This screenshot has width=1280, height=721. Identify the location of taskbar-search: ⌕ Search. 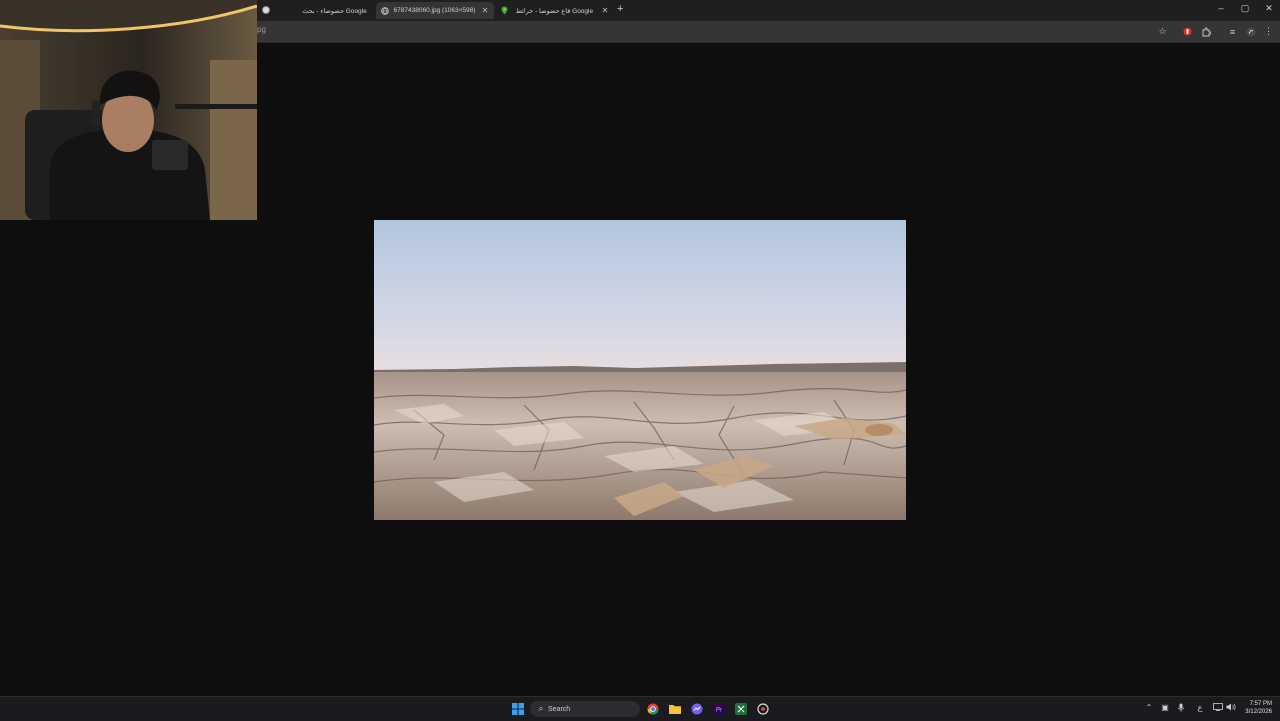
(585, 709).